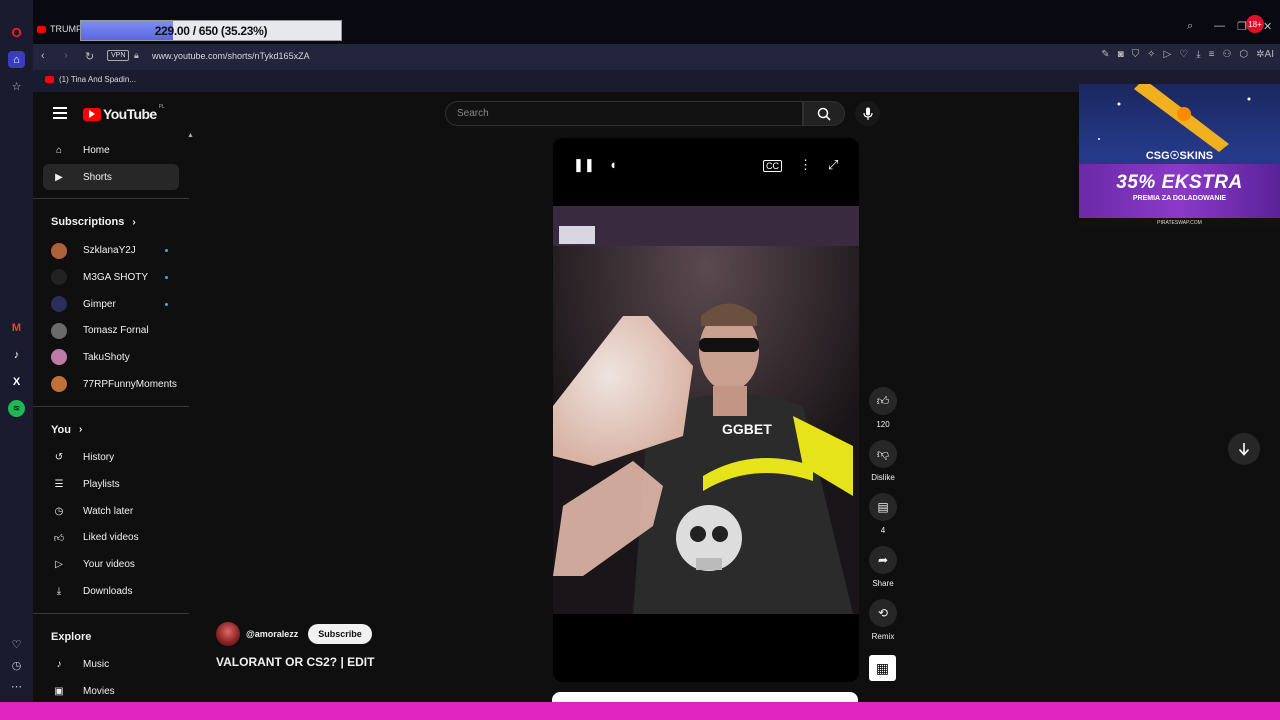 The image size is (1280, 720). Describe the element at coordinates (883, 477) in the screenshot. I see `dislike-label: Dislike` at that location.